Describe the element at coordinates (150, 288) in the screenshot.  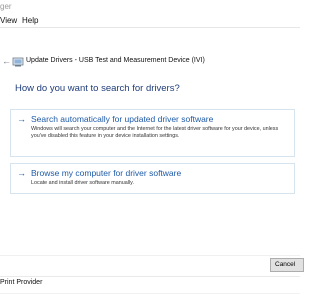
I see `device-list-background: Print Provider` at that location.